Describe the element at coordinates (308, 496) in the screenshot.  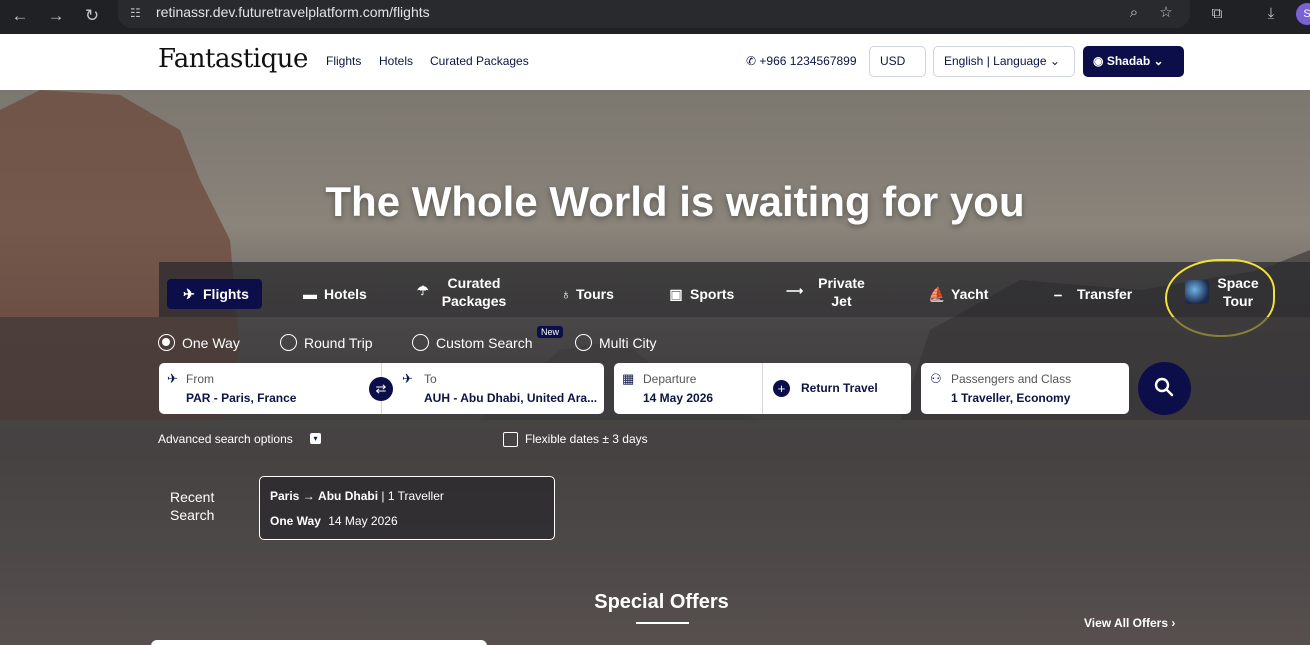
I see `arrow-right-icon: →` at that location.